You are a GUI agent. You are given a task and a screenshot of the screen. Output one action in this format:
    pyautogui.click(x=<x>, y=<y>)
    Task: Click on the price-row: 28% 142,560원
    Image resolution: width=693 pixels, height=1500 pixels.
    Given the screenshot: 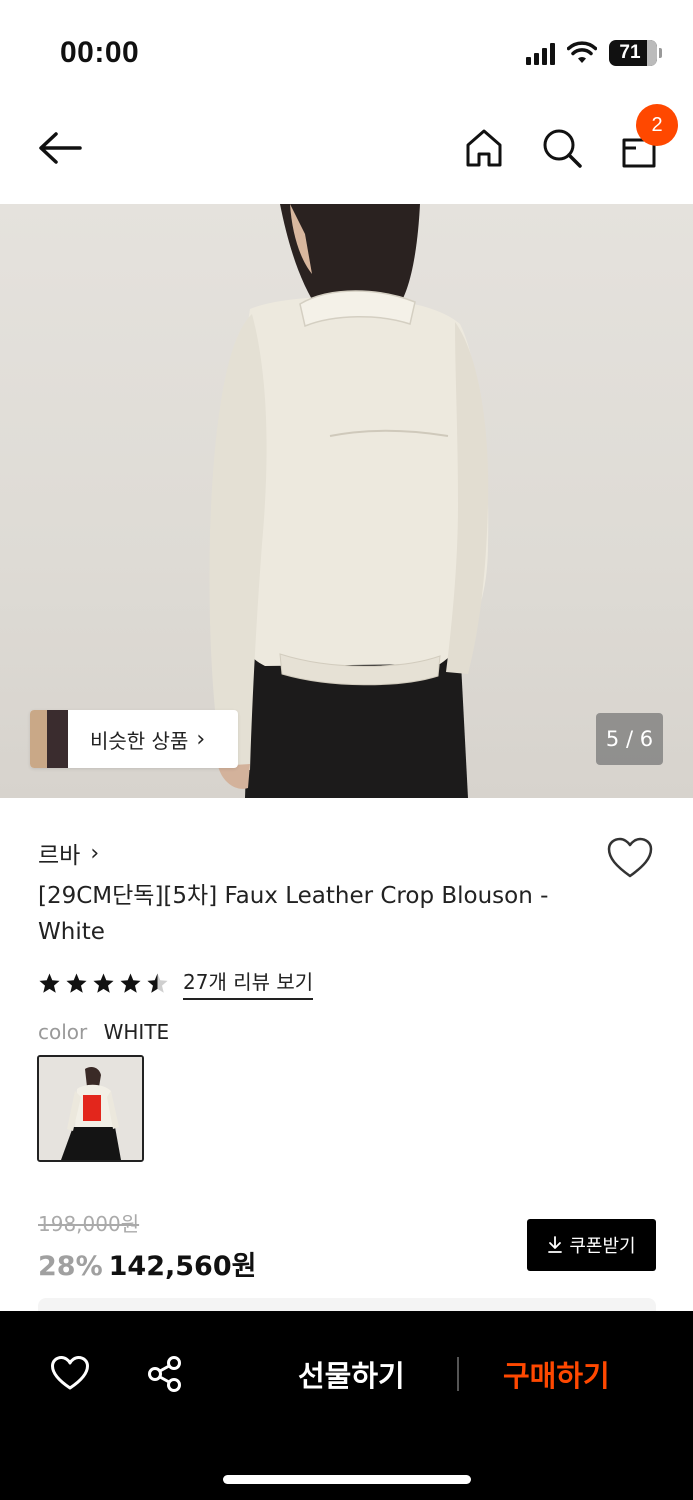 What is the action you would take?
    pyautogui.click(x=147, y=1263)
    